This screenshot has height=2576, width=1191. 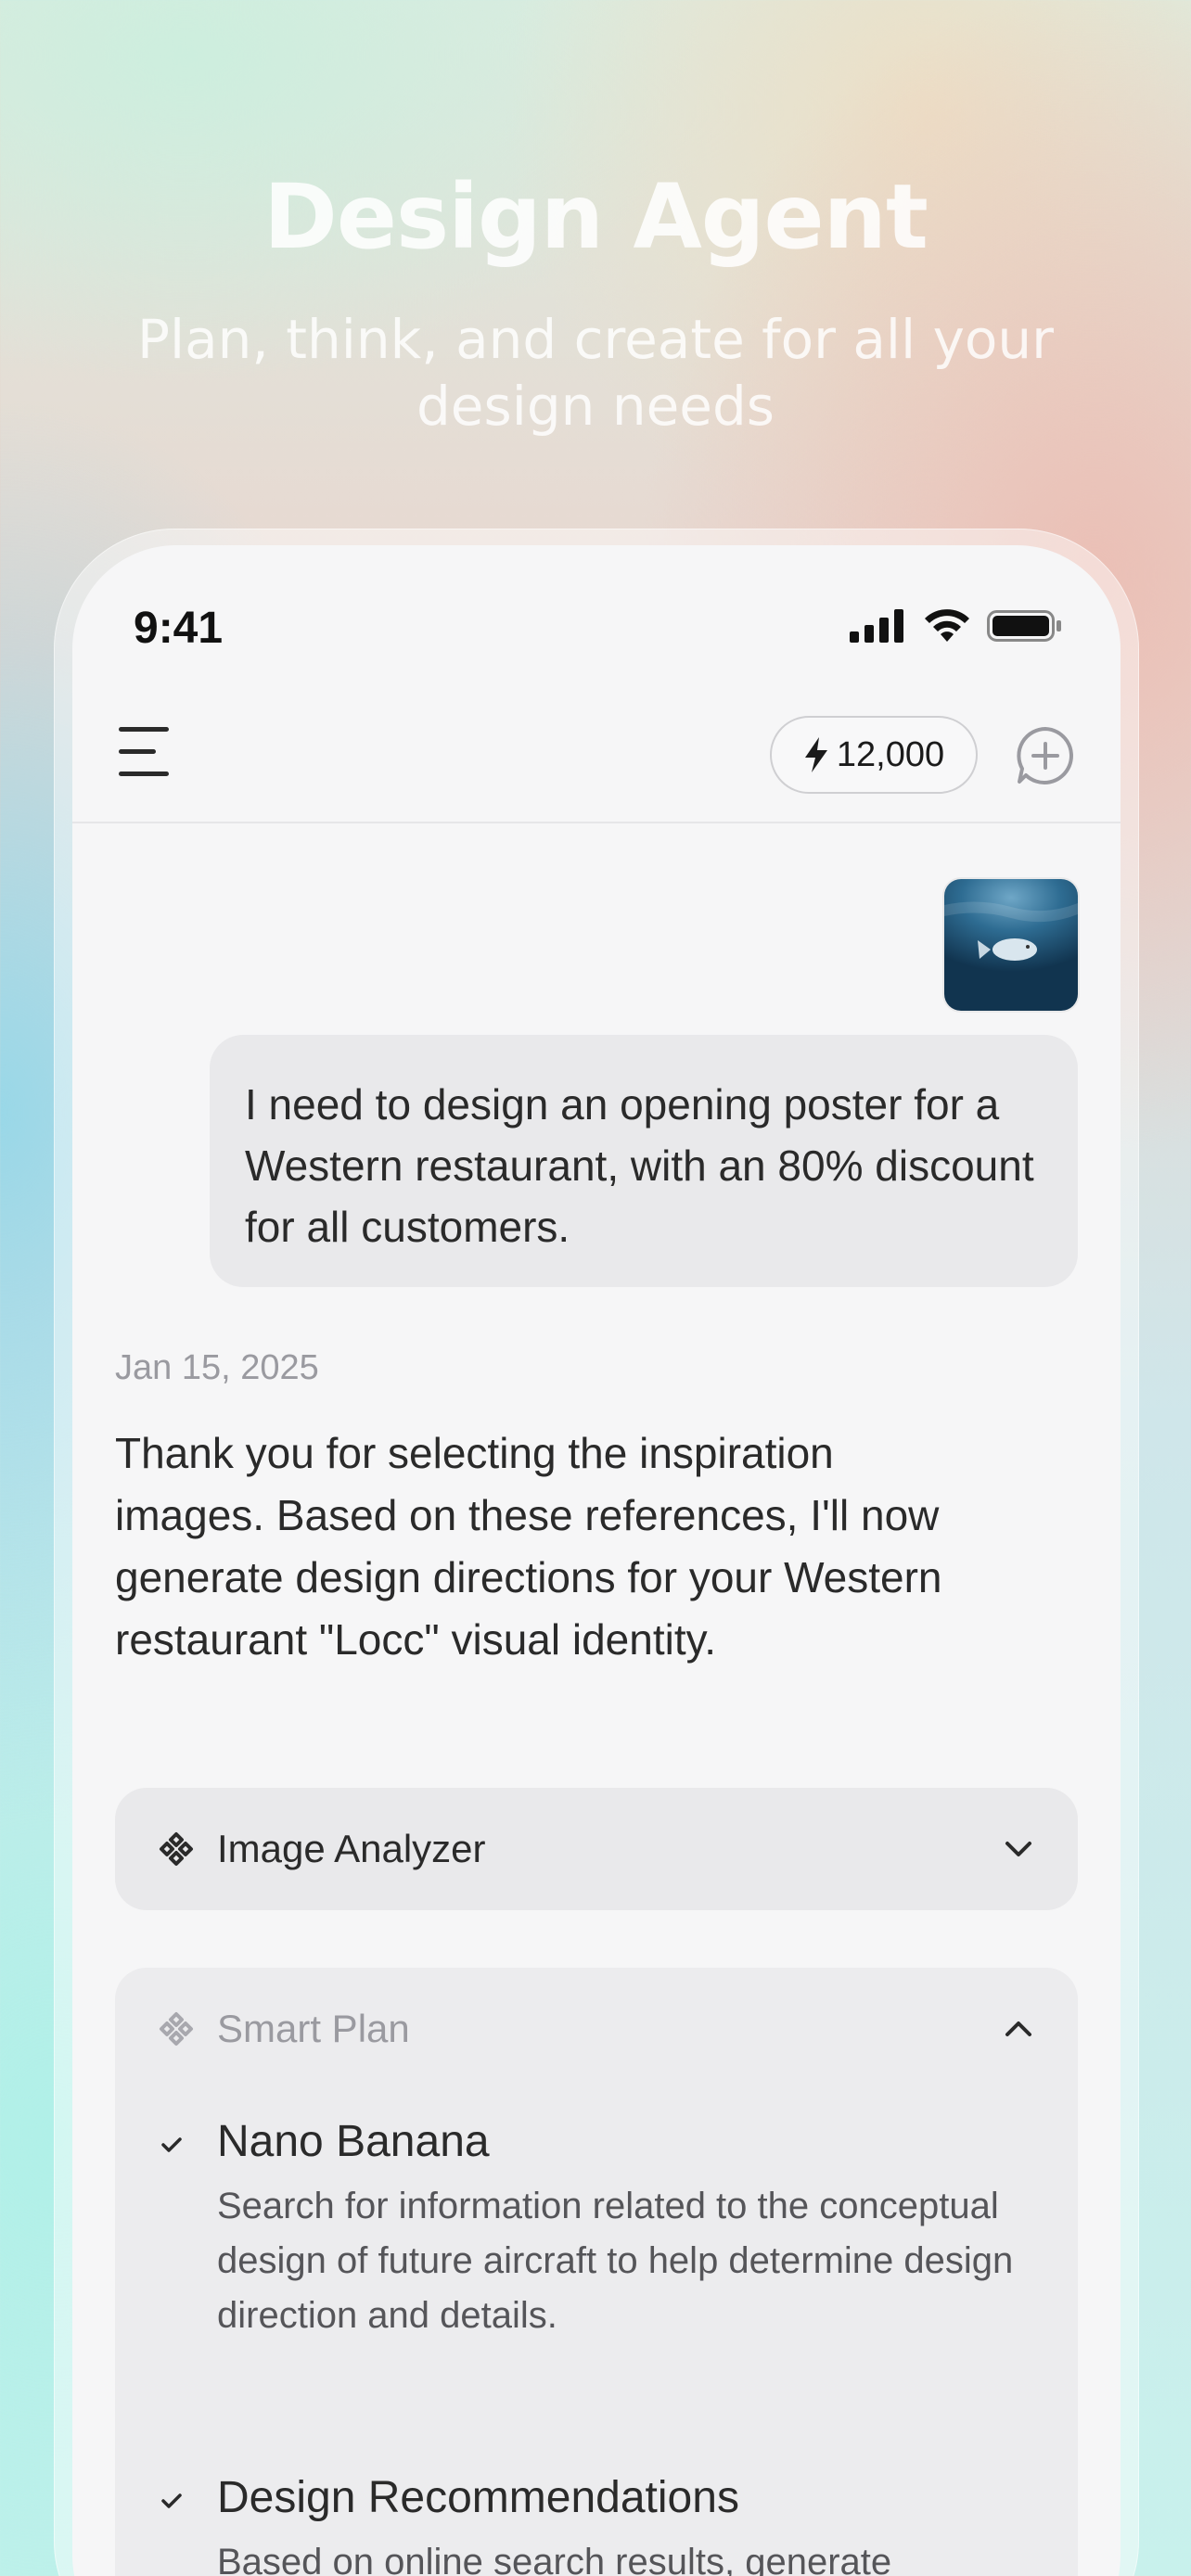 What do you see at coordinates (1024, 626) in the screenshot?
I see `battery-icon` at bounding box center [1024, 626].